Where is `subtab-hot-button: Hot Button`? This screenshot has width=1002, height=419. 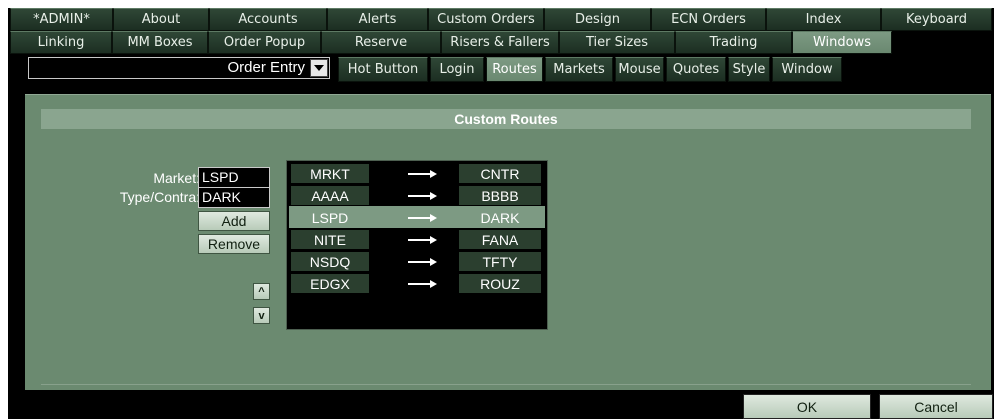 subtab-hot-button: Hot Button is located at coordinates (383, 69).